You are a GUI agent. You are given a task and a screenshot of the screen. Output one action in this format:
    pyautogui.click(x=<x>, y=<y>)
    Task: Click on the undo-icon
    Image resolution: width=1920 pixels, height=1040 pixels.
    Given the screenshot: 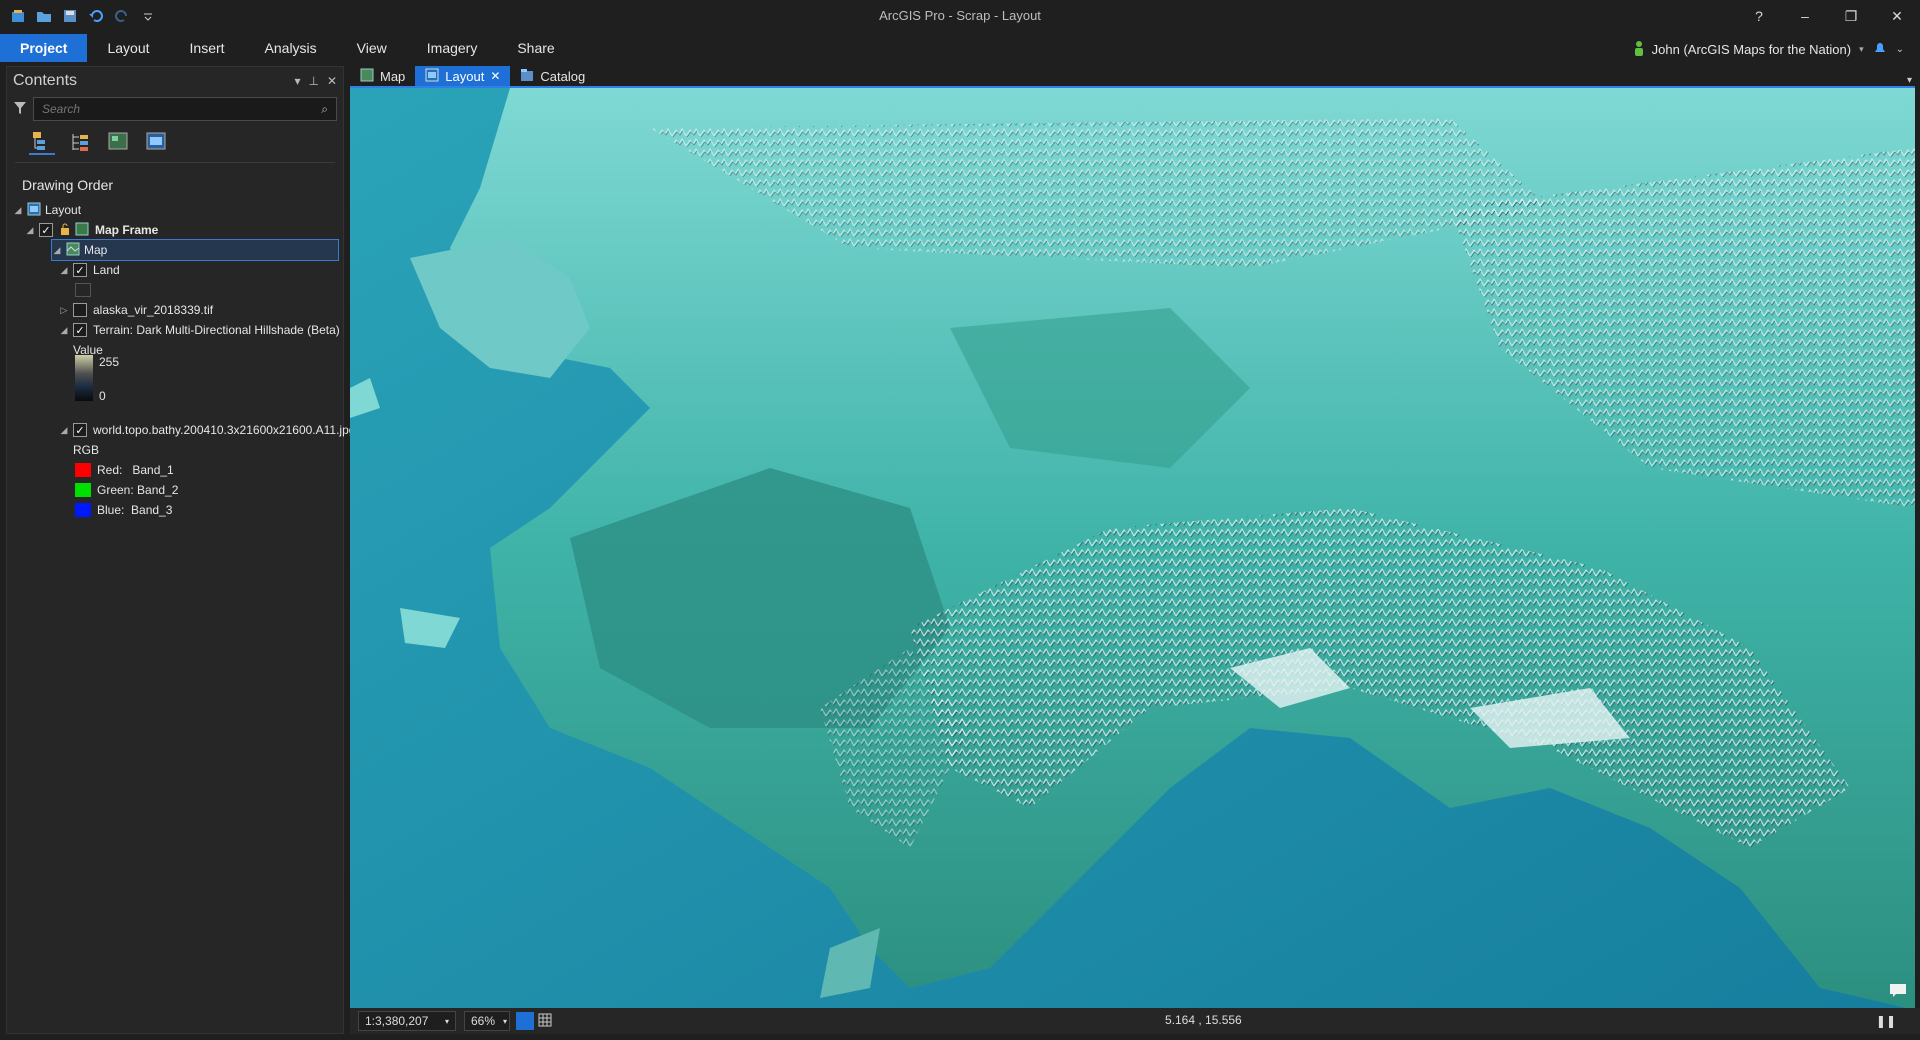 What is the action you would take?
    pyautogui.click(x=96, y=16)
    